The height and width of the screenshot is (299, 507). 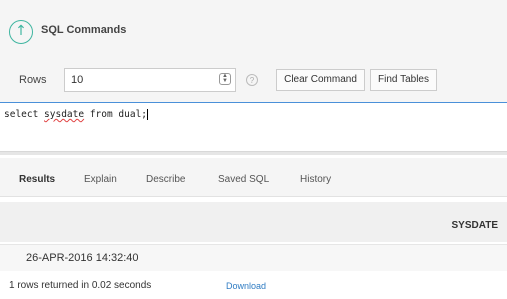 I want to click on rows-select: 10, so click(x=150, y=80).